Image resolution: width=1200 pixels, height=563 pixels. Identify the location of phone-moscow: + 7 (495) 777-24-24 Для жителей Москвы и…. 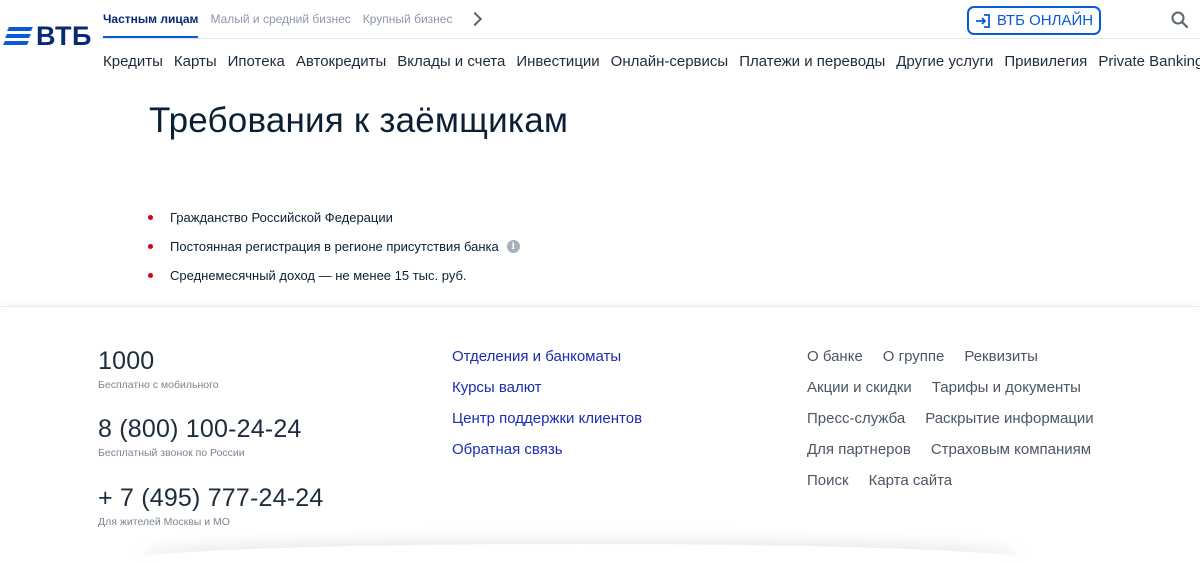
(210, 506).